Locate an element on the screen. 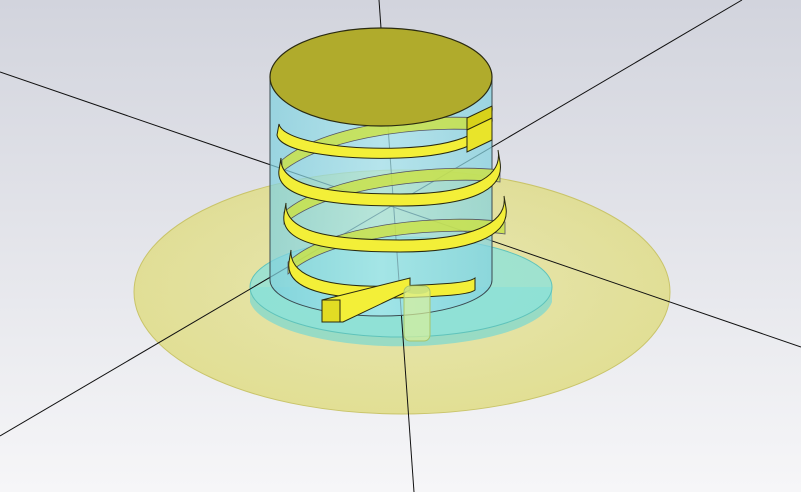 Image resolution: width=801 pixels, height=492 pixels. feed-connector is located at coordinates (417, 313).